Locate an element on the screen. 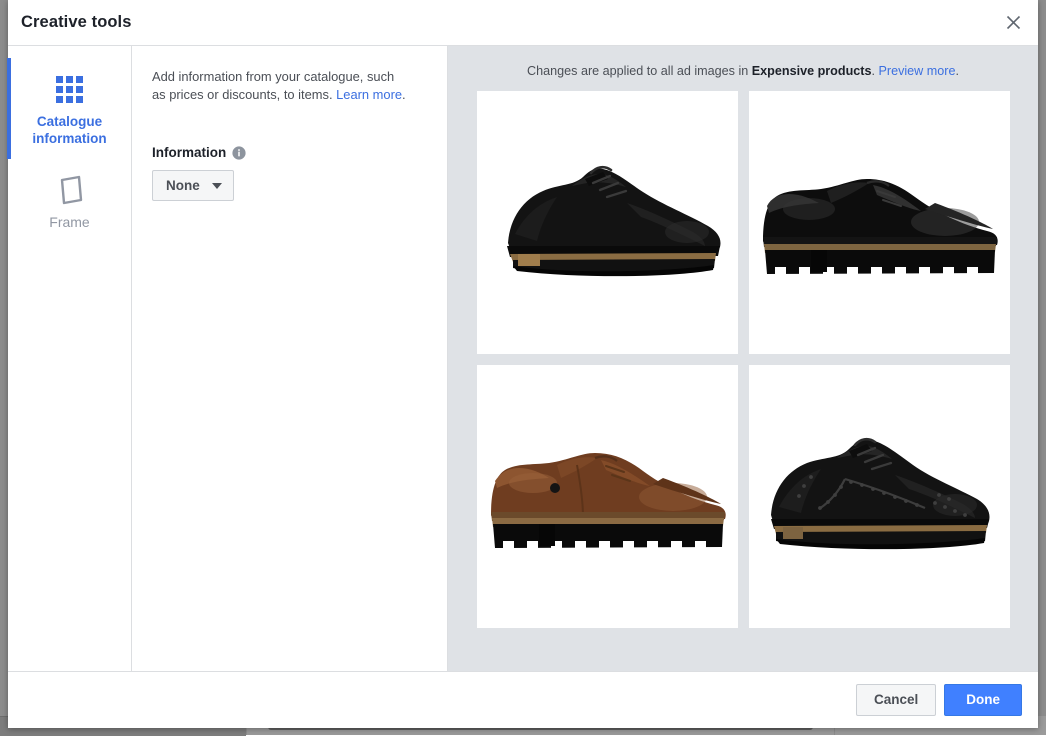 The image size is (1046, 736). product-image-black-captoe is located at coordinates (607, 222).